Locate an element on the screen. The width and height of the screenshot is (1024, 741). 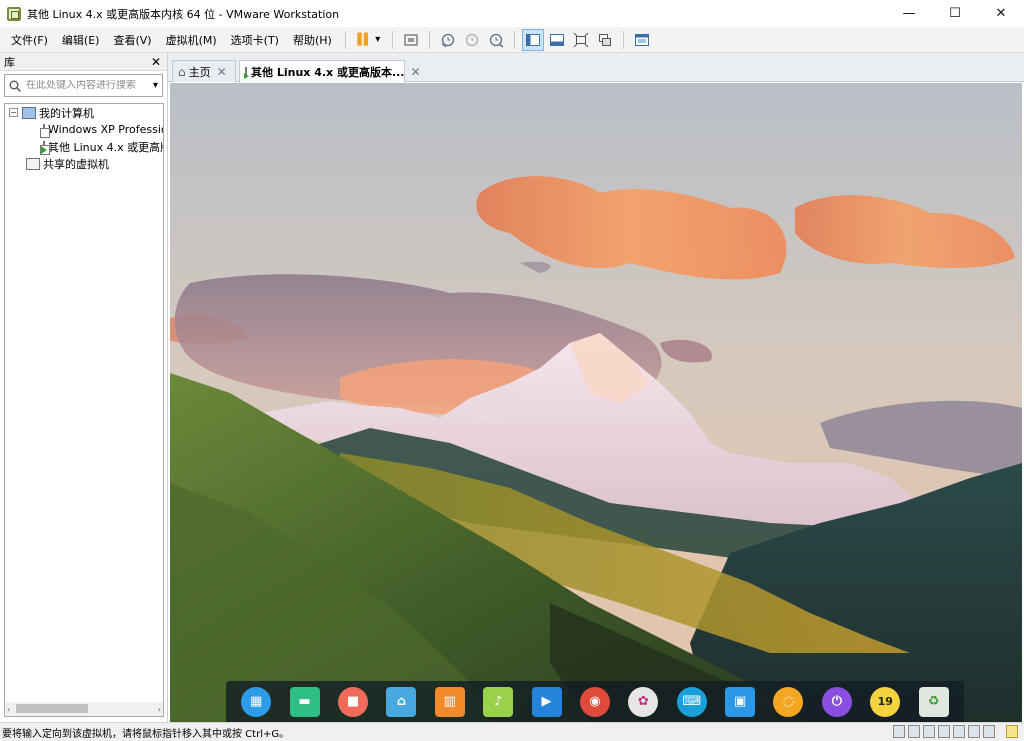
library-search-box: ▾ is located at coordinates (83, 85).